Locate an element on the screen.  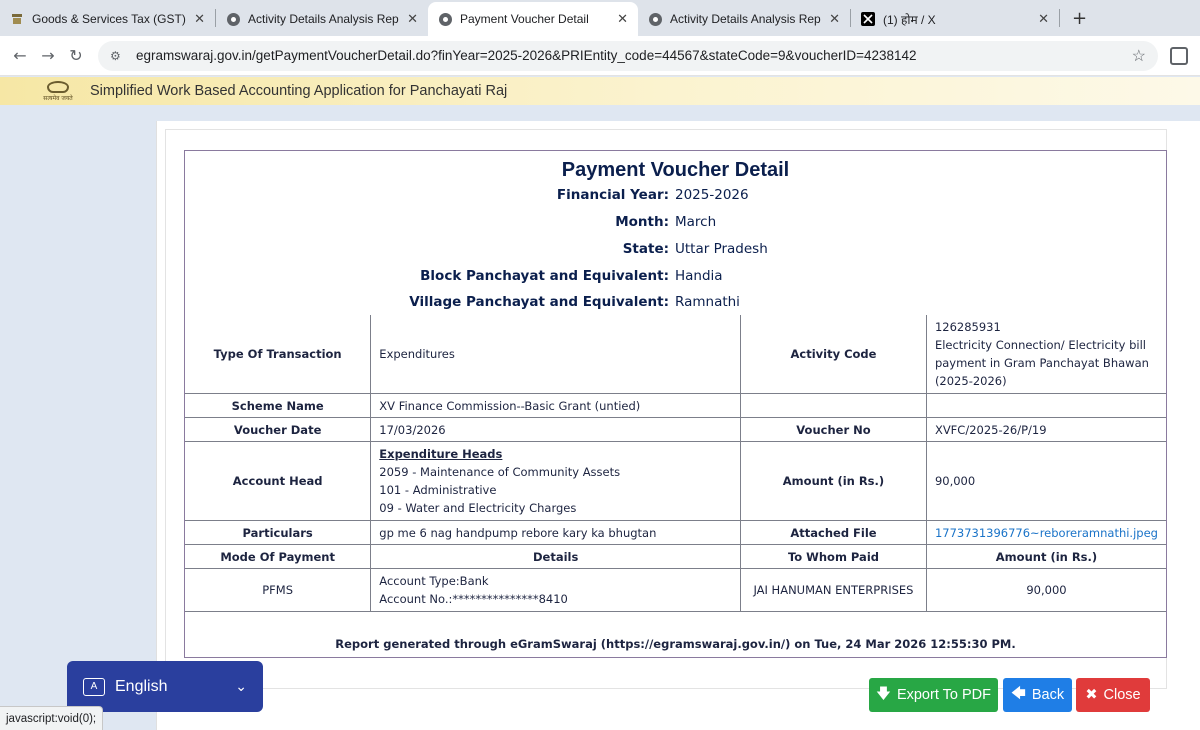
new-tab-icon: + is located at coordinates (1079, 18).